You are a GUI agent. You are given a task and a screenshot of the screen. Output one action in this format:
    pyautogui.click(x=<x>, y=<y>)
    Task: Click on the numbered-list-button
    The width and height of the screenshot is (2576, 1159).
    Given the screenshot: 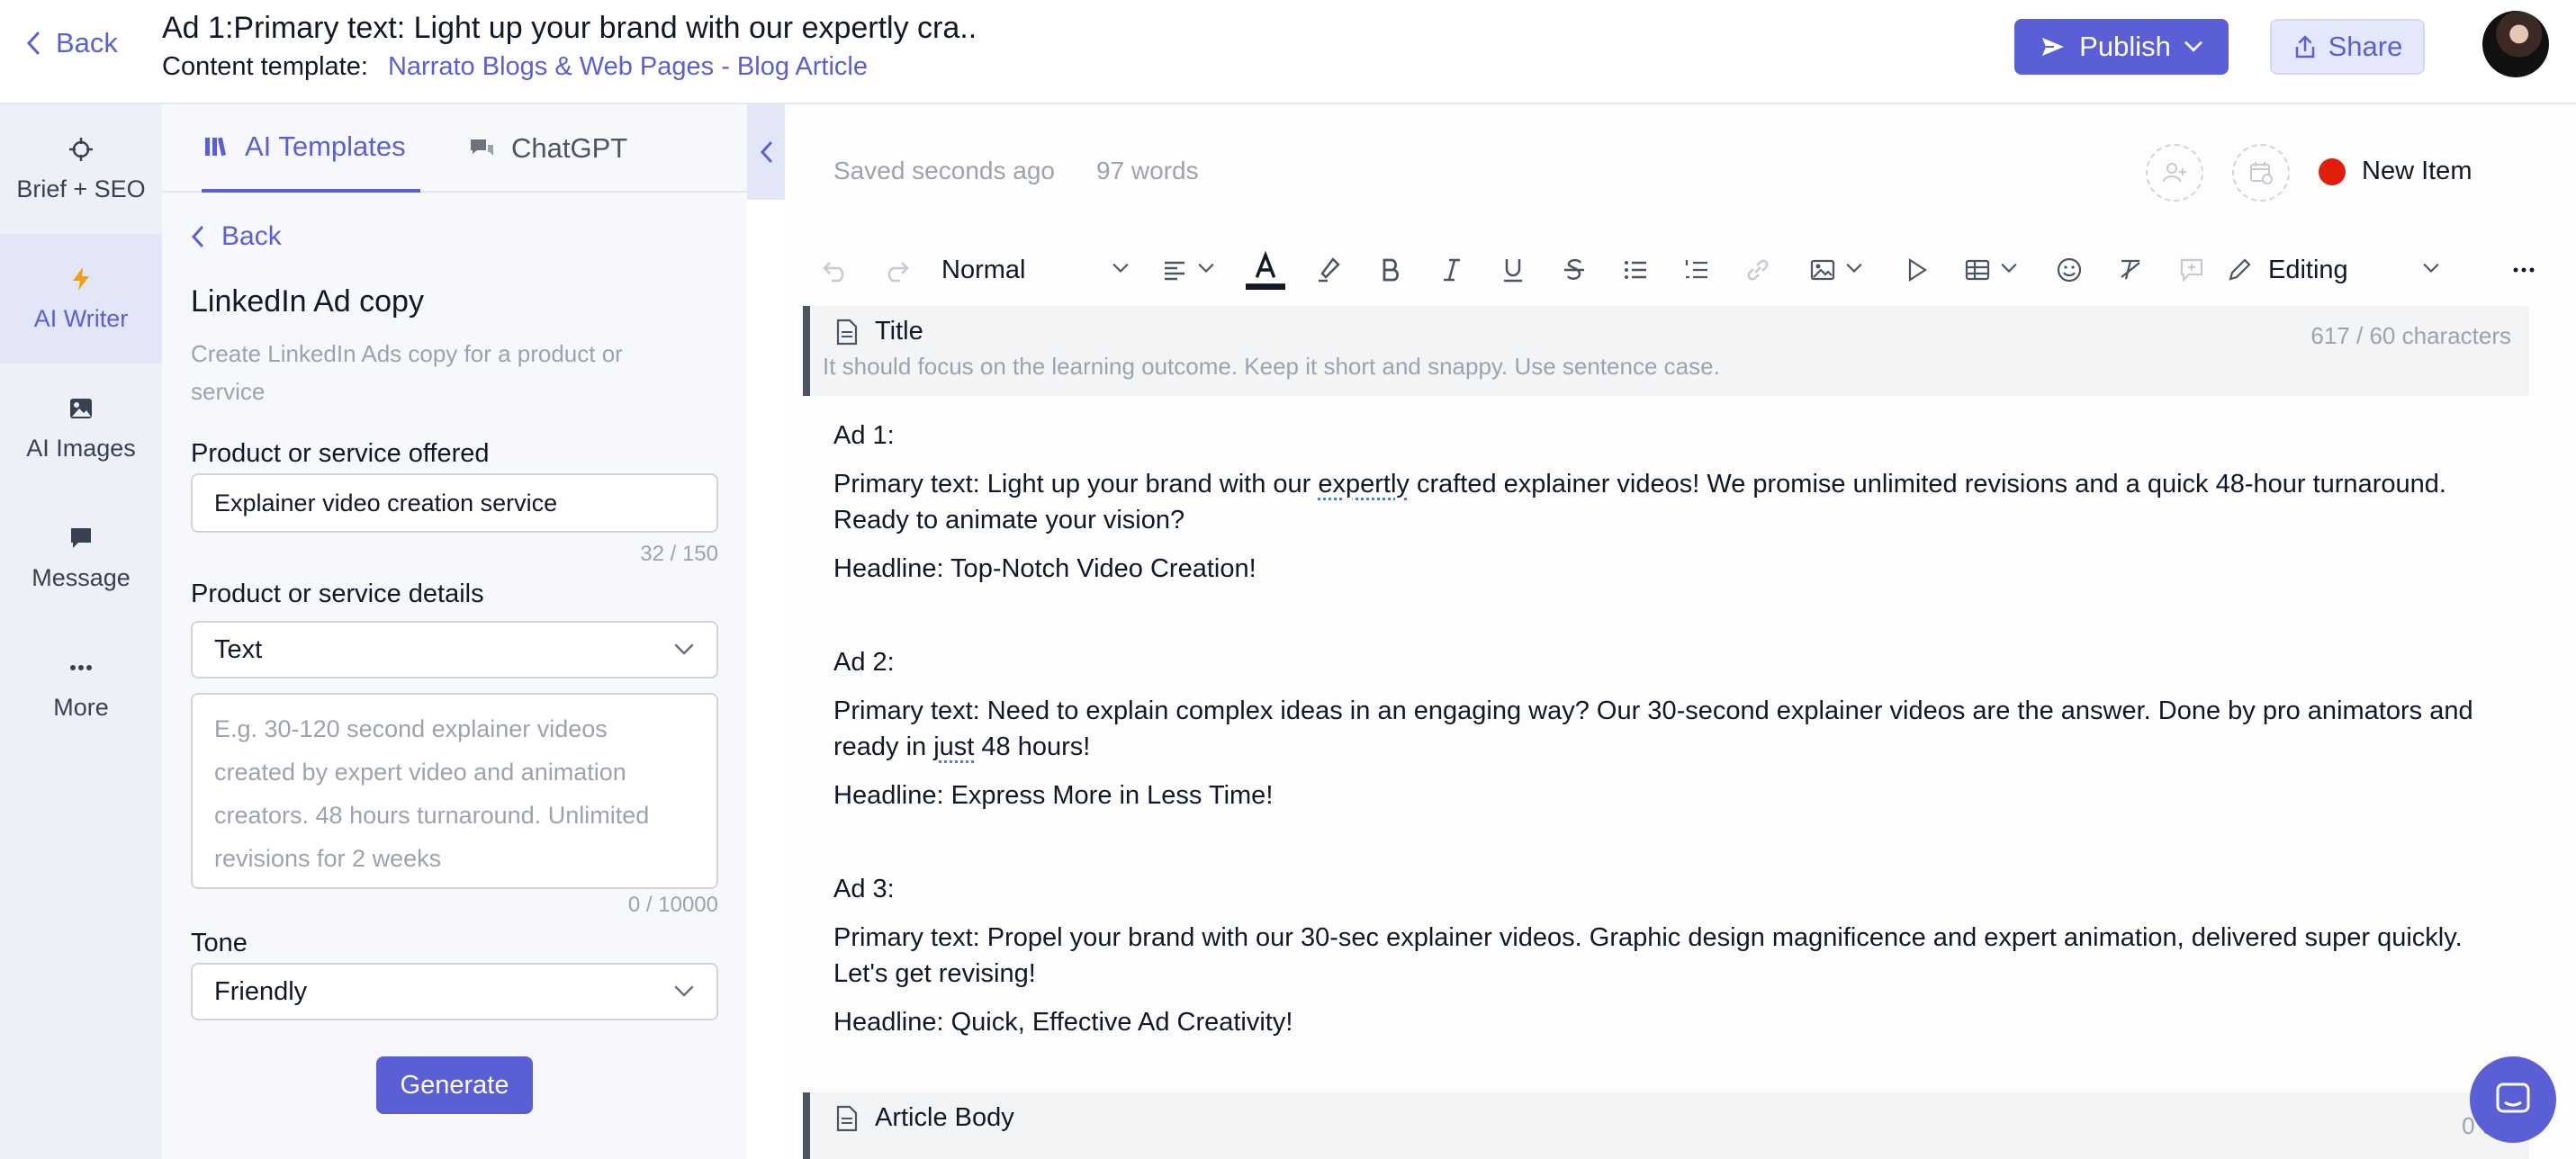 What is the action you would take?
    pyautogui.click(x=1696, y=270)
    